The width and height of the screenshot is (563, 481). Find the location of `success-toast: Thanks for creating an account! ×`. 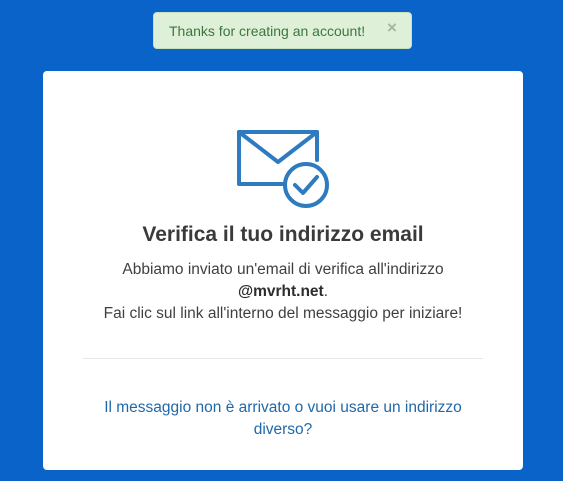

success-toast: Thanks for creating an account! × is located at coordinates (282, 30).